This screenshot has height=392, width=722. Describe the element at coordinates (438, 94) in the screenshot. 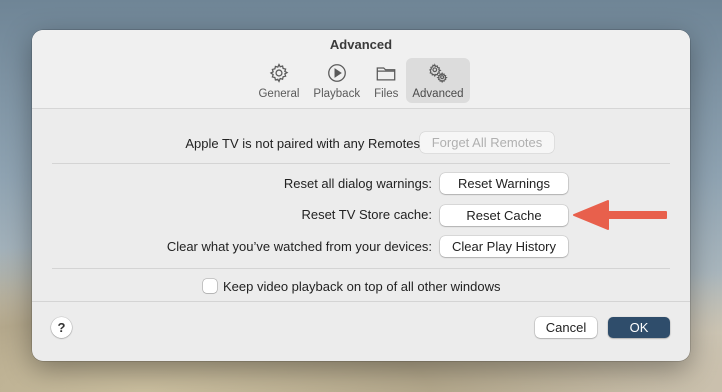

I see `tab-label: Advanced` at that location.